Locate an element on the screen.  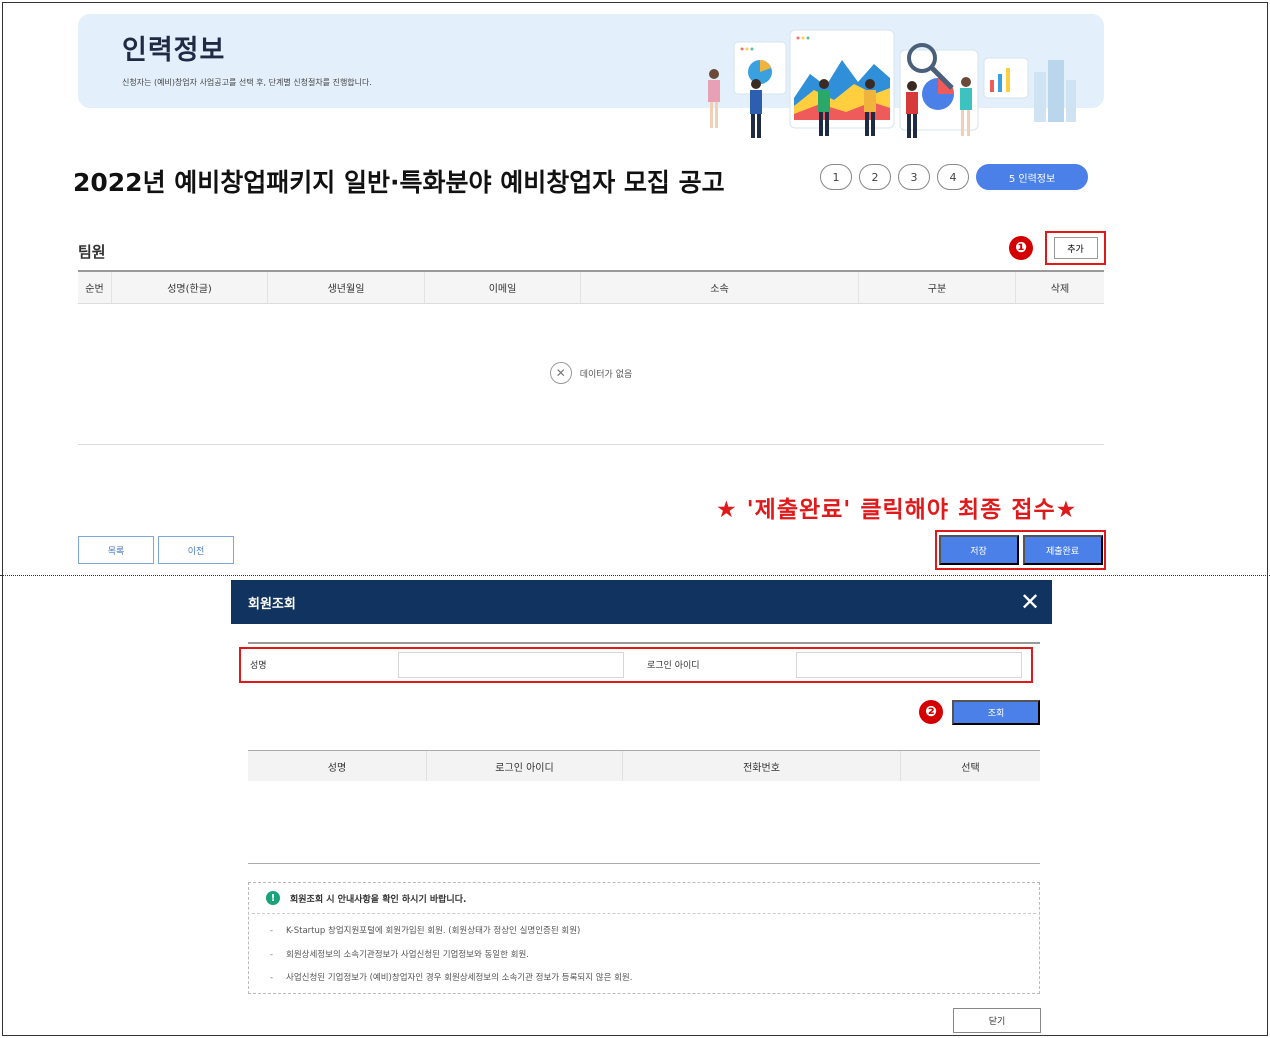
info-icon: ! is located at coordinates (273, 898).